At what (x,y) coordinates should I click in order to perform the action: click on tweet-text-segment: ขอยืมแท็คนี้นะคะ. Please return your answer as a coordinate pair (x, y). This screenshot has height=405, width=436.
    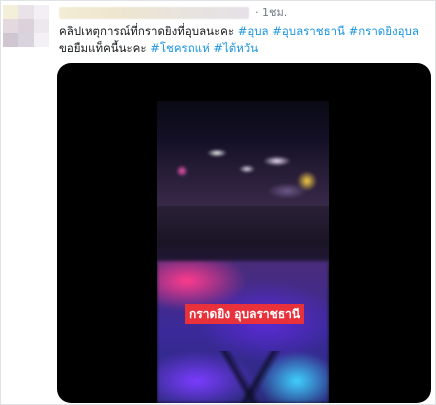
    Looking at the image, I should click on (105, 48).